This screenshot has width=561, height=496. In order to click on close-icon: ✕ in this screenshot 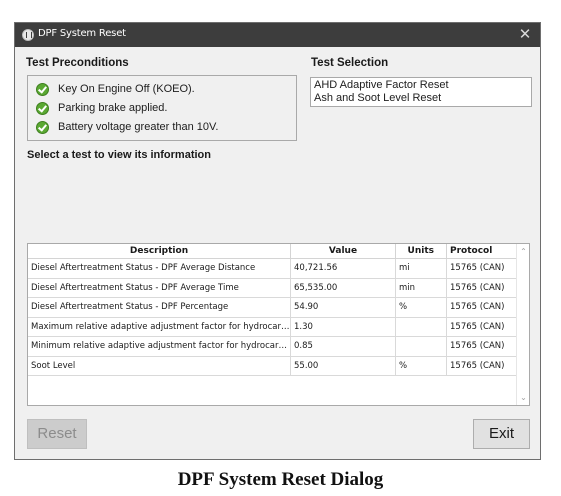, I will do `click(525, 35)`.